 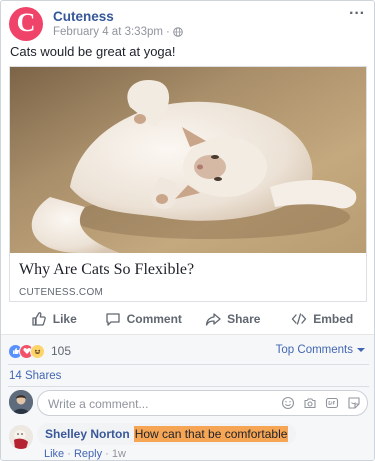 I want to click on code-icon, so click(x=299, y=319).